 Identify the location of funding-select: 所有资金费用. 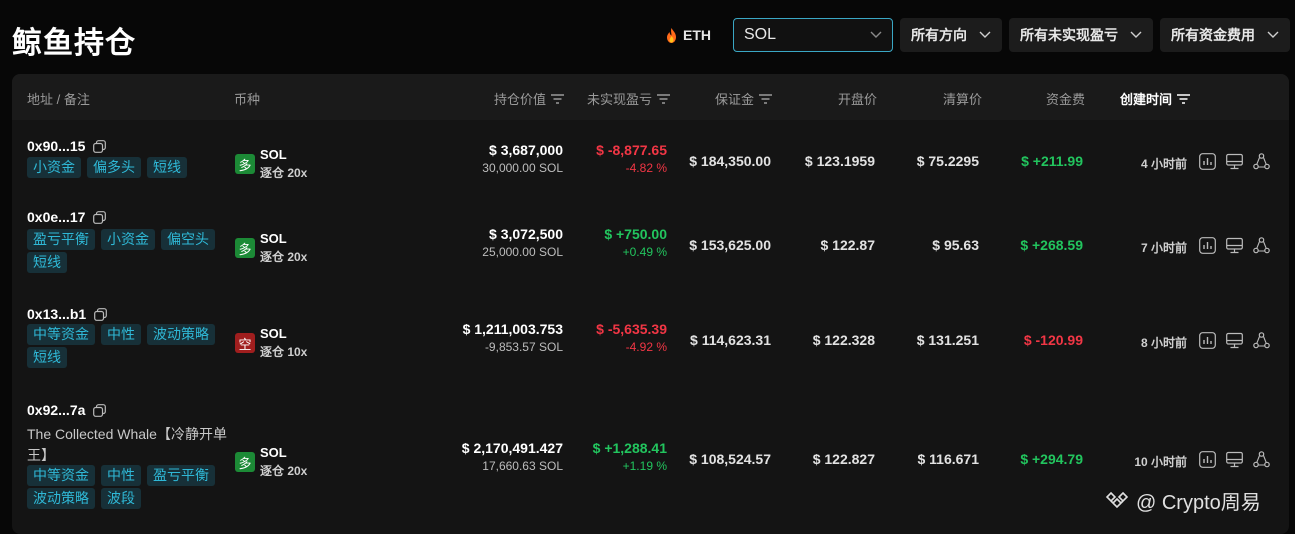
(1225, 35).